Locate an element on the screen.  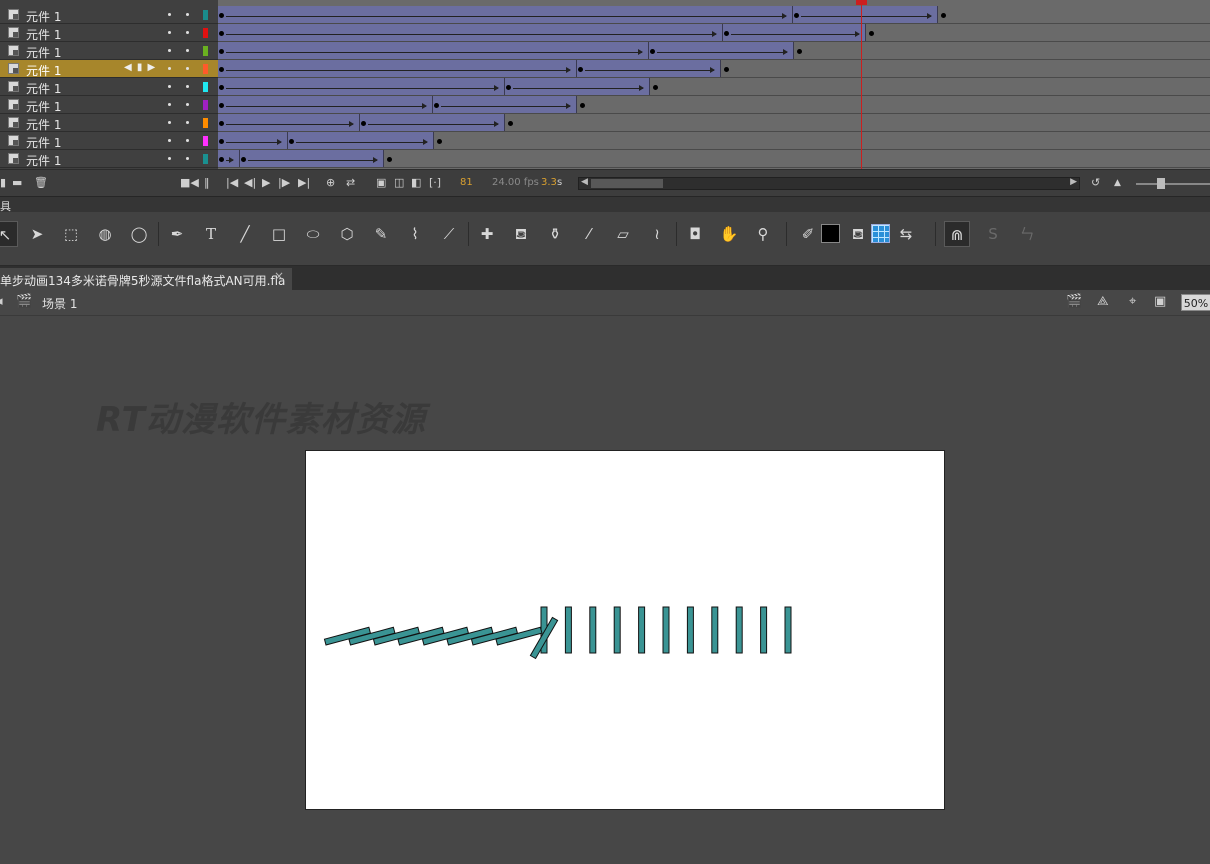
eraser-tool-icon: ▱ is located at coordinates (623, 234).